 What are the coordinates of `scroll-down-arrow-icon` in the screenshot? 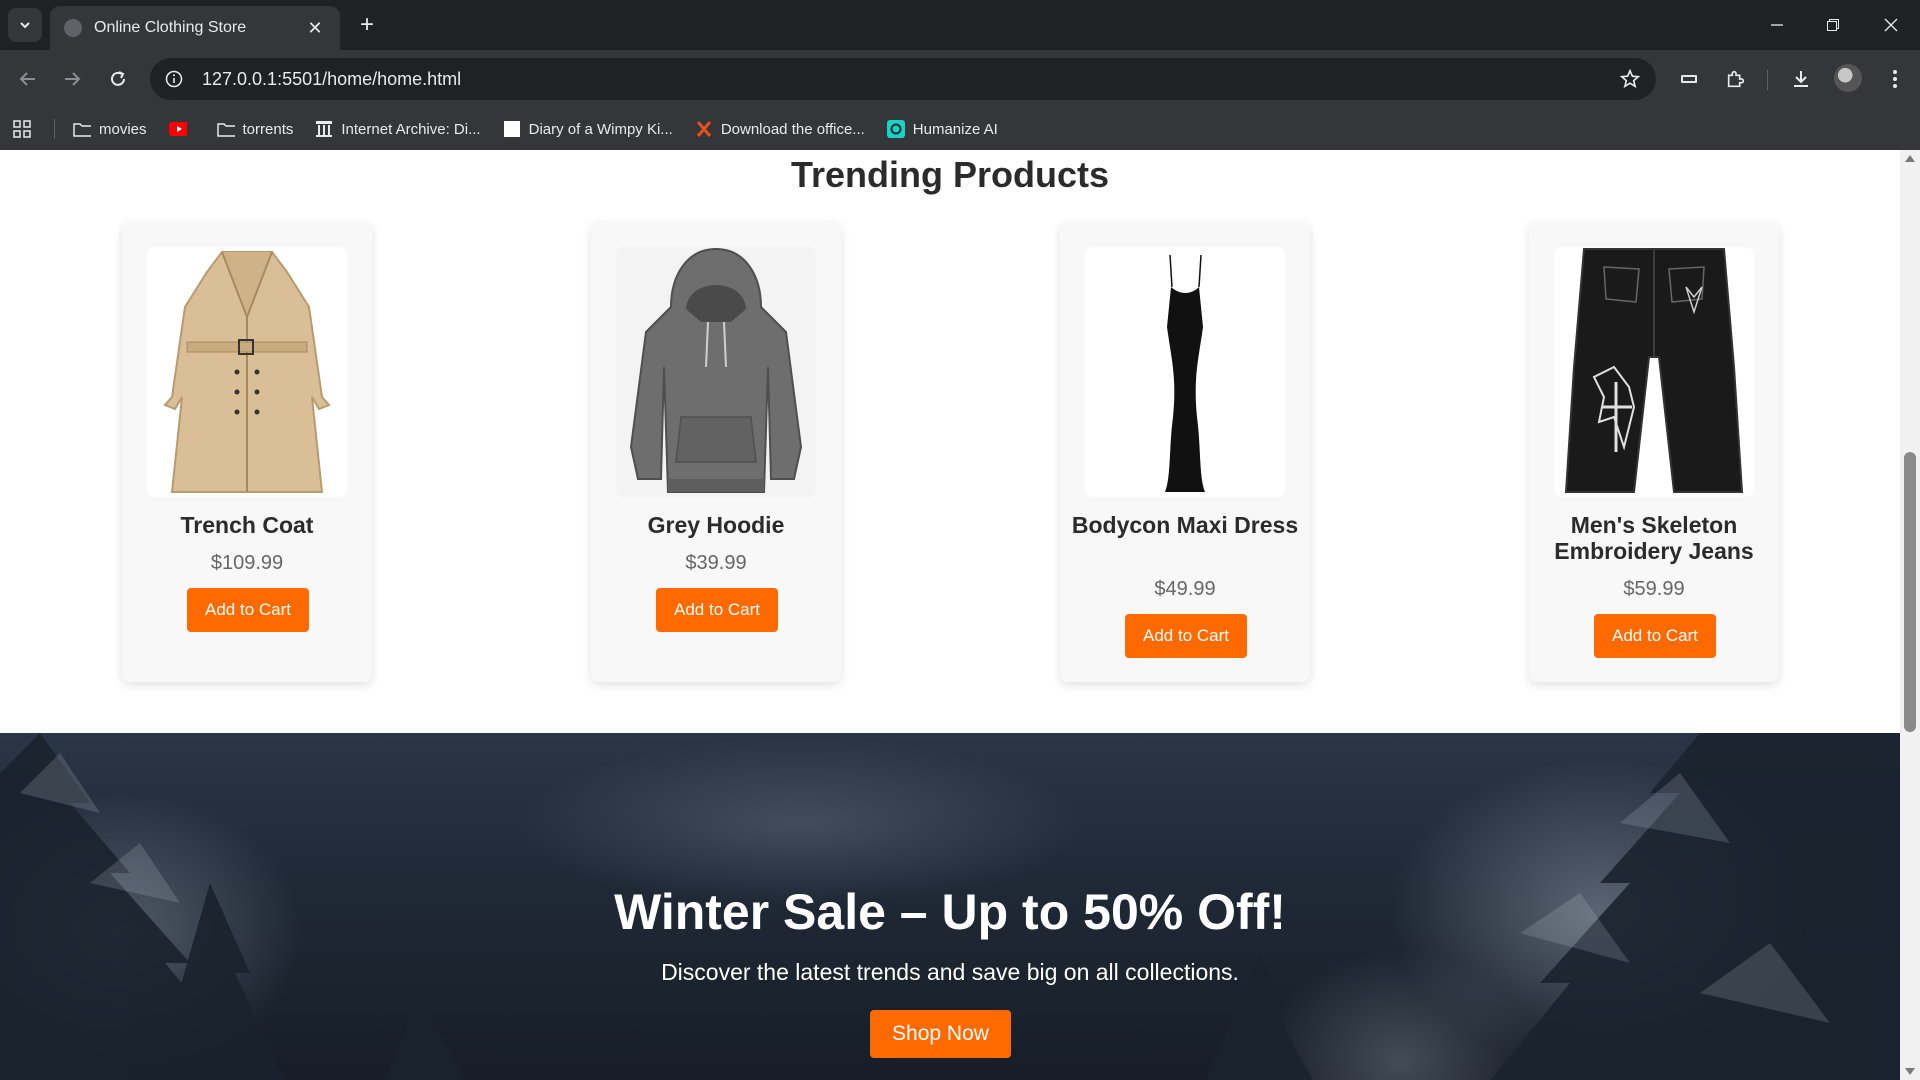 It's located at (1910, 1071).